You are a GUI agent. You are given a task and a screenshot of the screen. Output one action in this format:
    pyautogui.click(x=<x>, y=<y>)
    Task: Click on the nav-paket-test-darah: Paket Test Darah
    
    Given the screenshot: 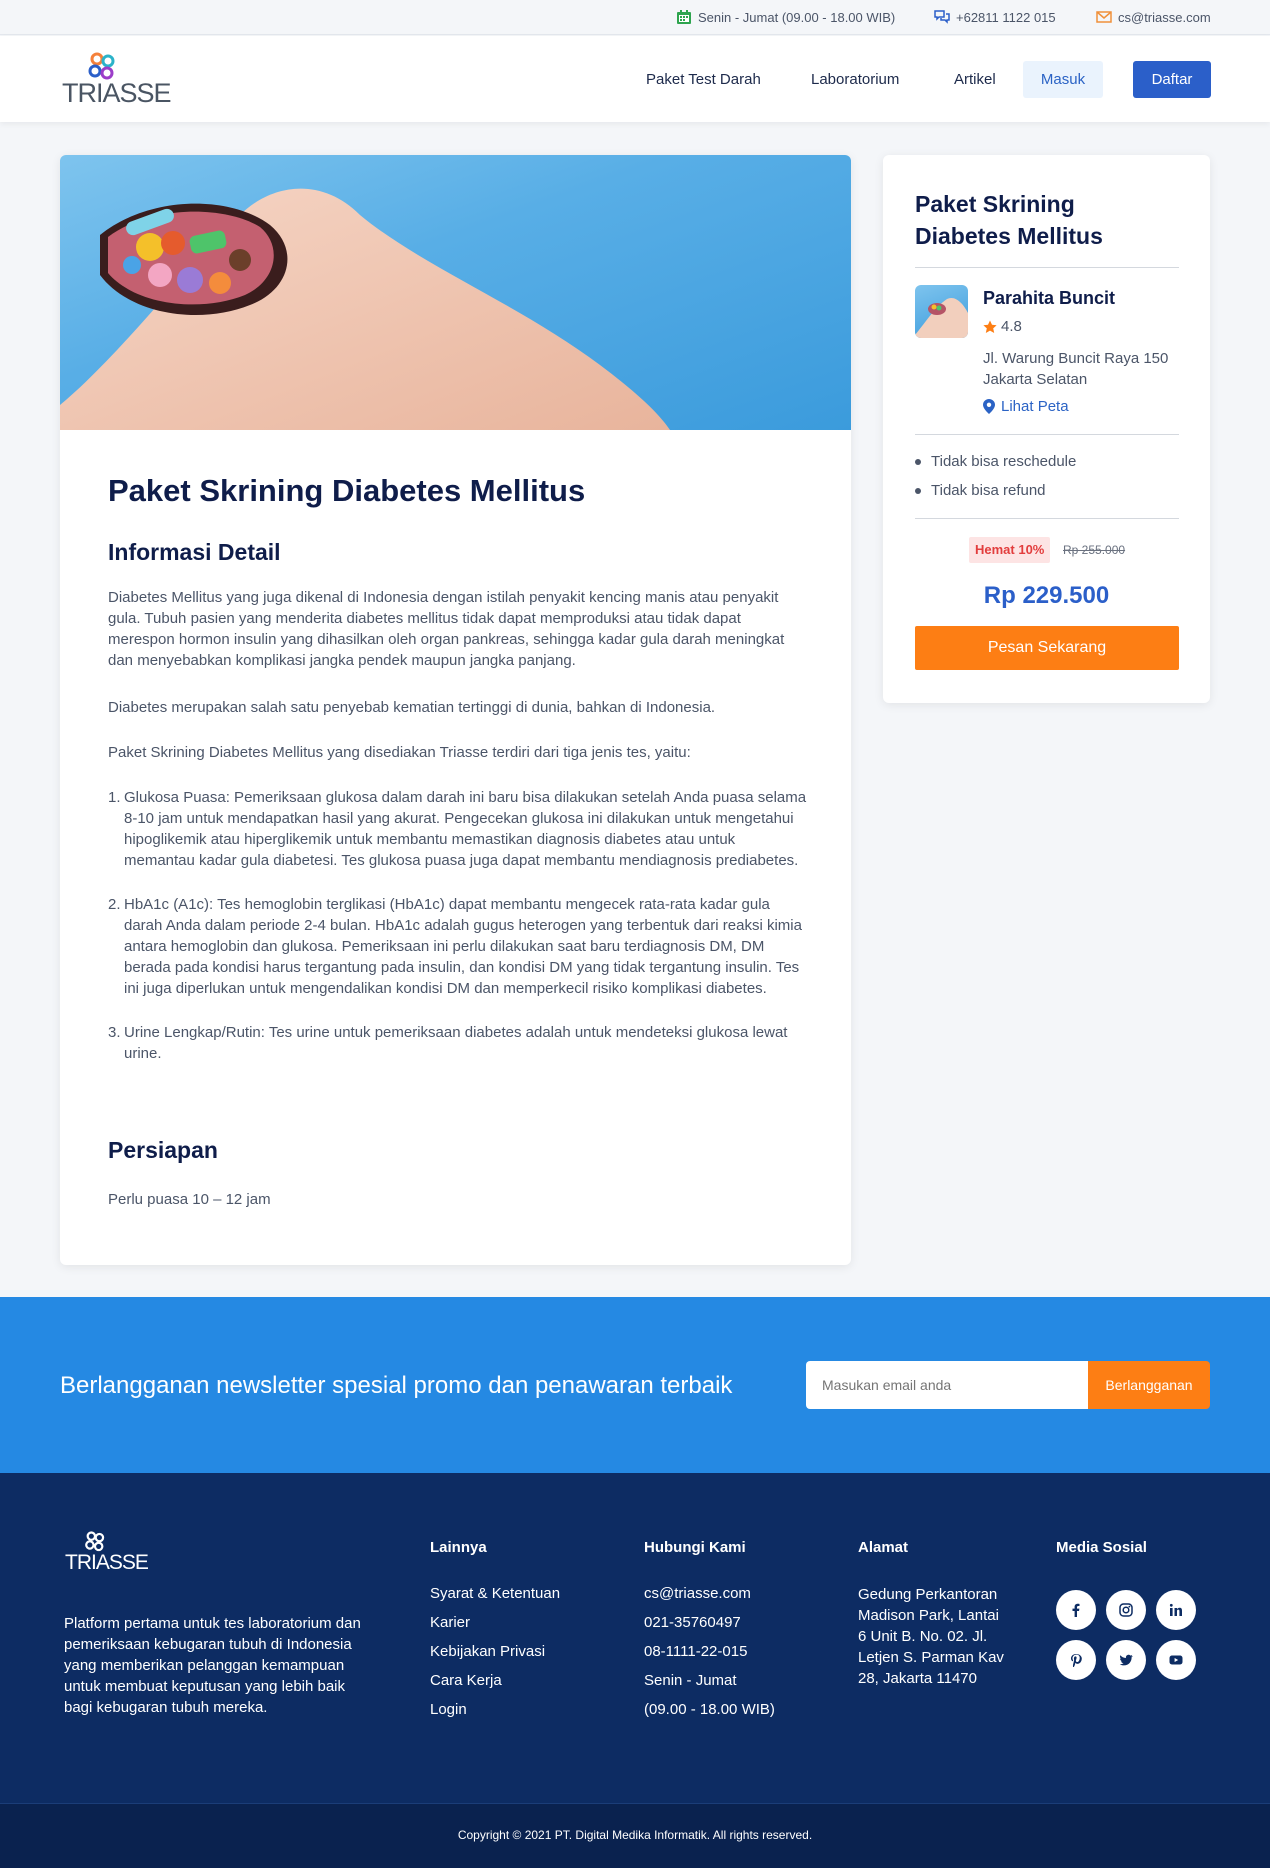 What is the action you would take?
    pyautogui.click(x=703, y=79)
    